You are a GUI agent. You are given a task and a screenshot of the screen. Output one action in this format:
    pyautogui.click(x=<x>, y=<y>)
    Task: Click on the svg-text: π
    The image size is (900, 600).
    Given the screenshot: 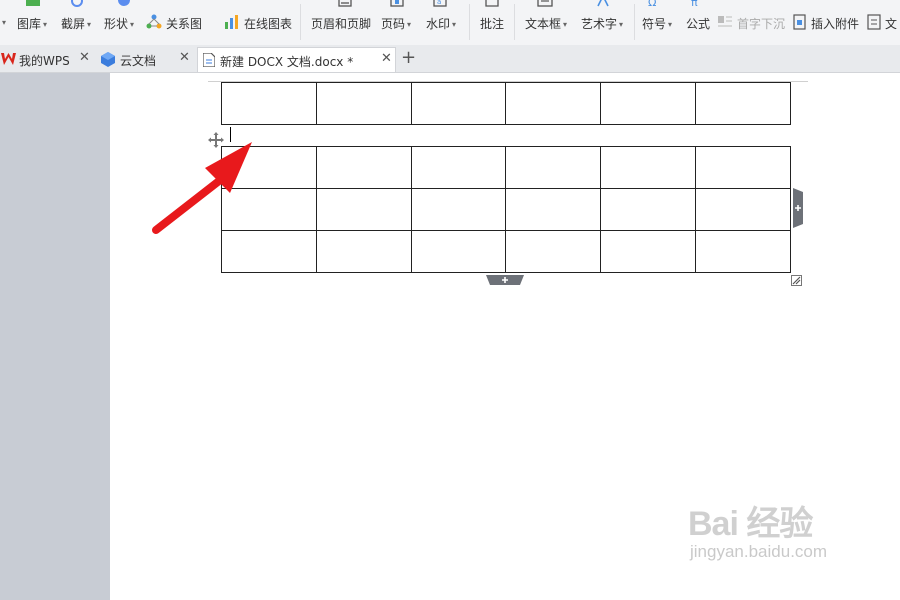 What is the action you would take?
    pyautogui.click(x=694, y=4)
    